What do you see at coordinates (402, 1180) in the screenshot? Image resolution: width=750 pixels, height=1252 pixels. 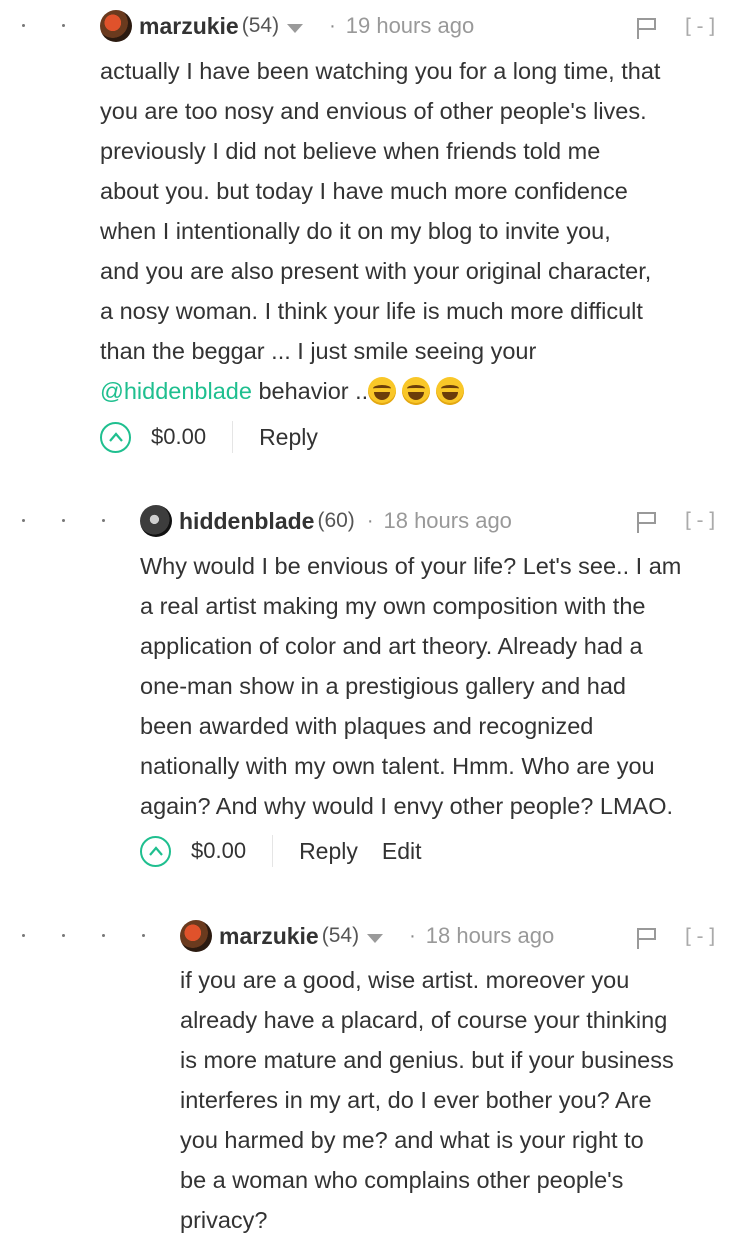 I see `comment-line: be a woman who complains other people's` at bounding box center [402, 1180].